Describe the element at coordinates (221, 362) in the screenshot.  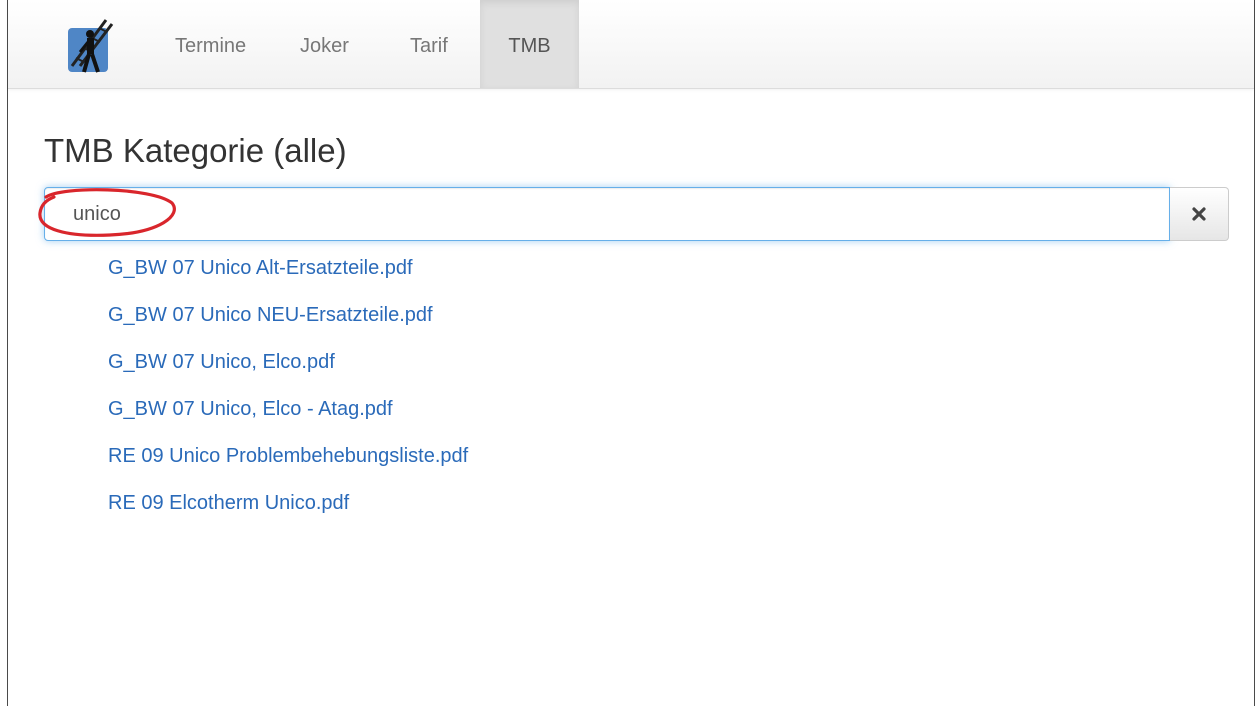
I see `result-link: G_BW 07 Unico, Elco.pdf` at that location.